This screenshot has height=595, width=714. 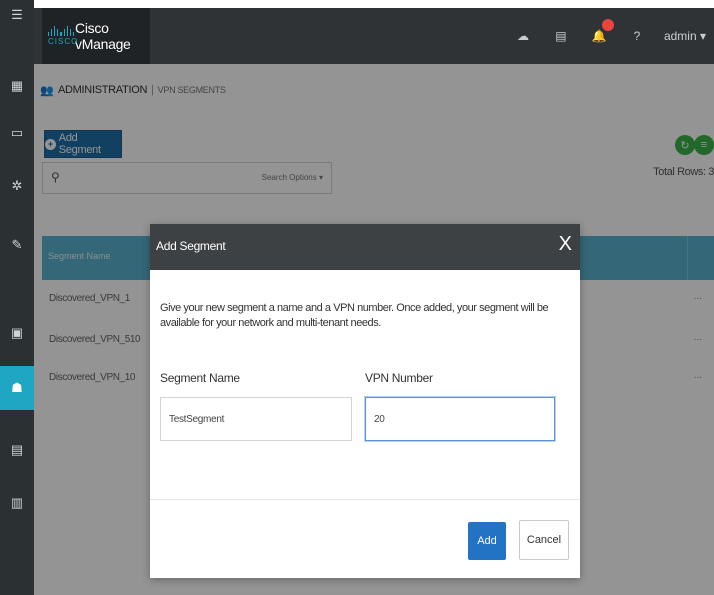 What do you see at coordinates (565, 244) in the screenshot?
I see `close-icon: X` at bounding box center [565, 244].